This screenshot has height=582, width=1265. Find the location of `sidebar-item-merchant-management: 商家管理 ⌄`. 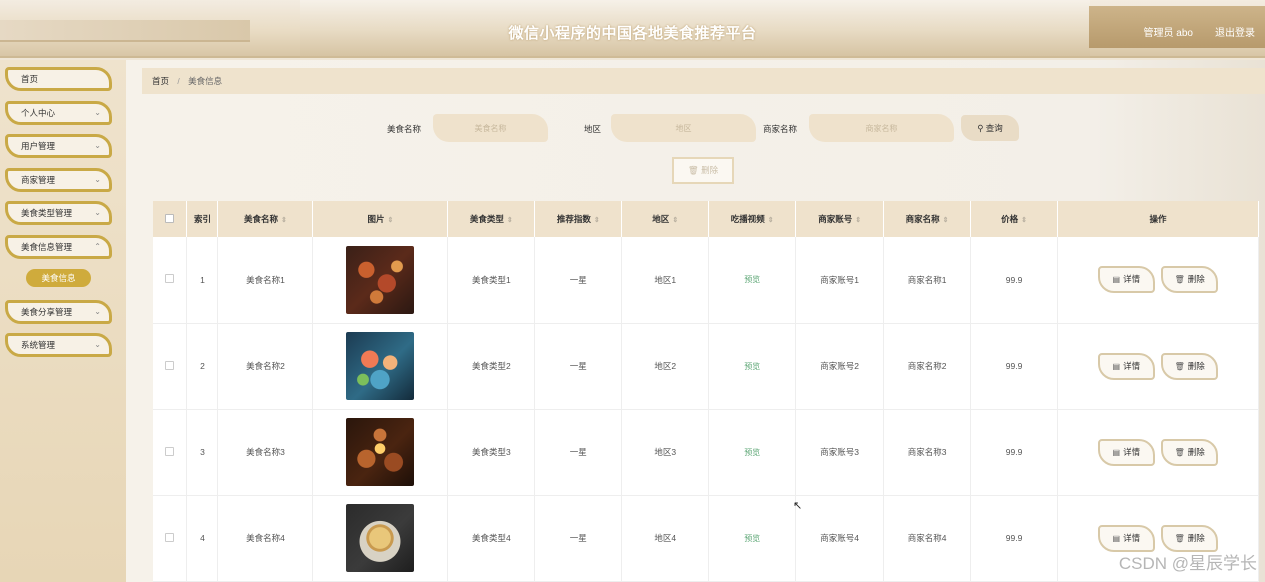

sidebar-item-merchant-management: 商家管理 ⌄ is located at coordinates (58, 180).